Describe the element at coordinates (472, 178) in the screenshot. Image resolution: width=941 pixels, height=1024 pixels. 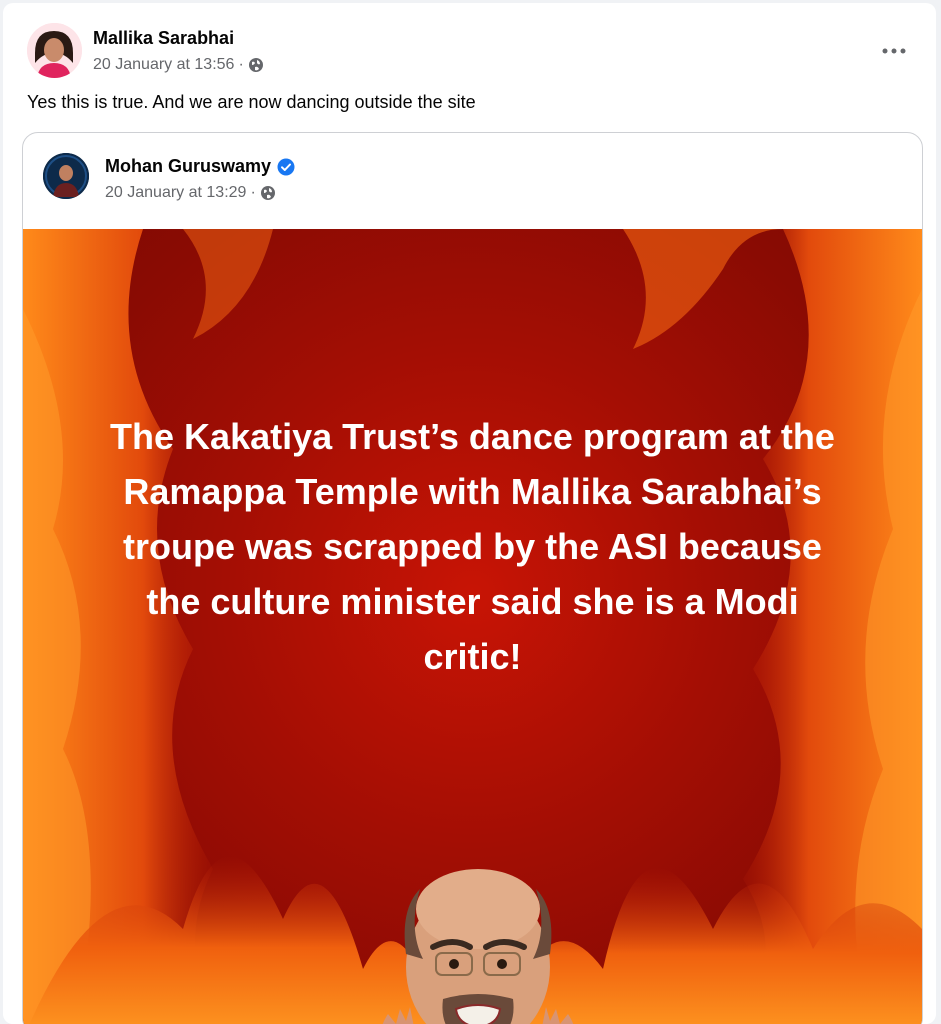
I see `shared-post-header: Mohan Guruswamy 20 January at 13:29 ·` at that location.